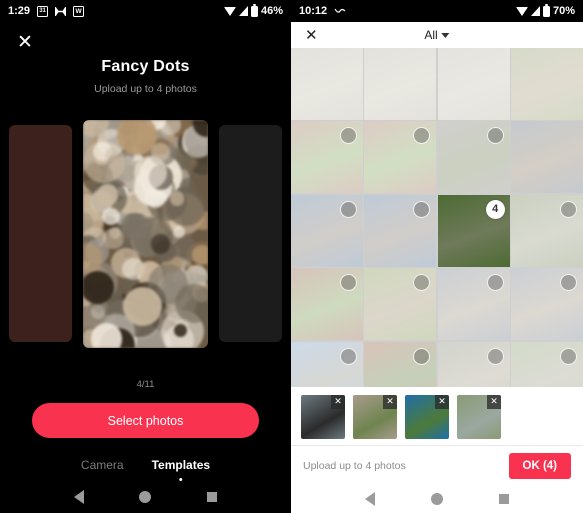  I want to click on fancy-dots-preview, so click(145, 233).